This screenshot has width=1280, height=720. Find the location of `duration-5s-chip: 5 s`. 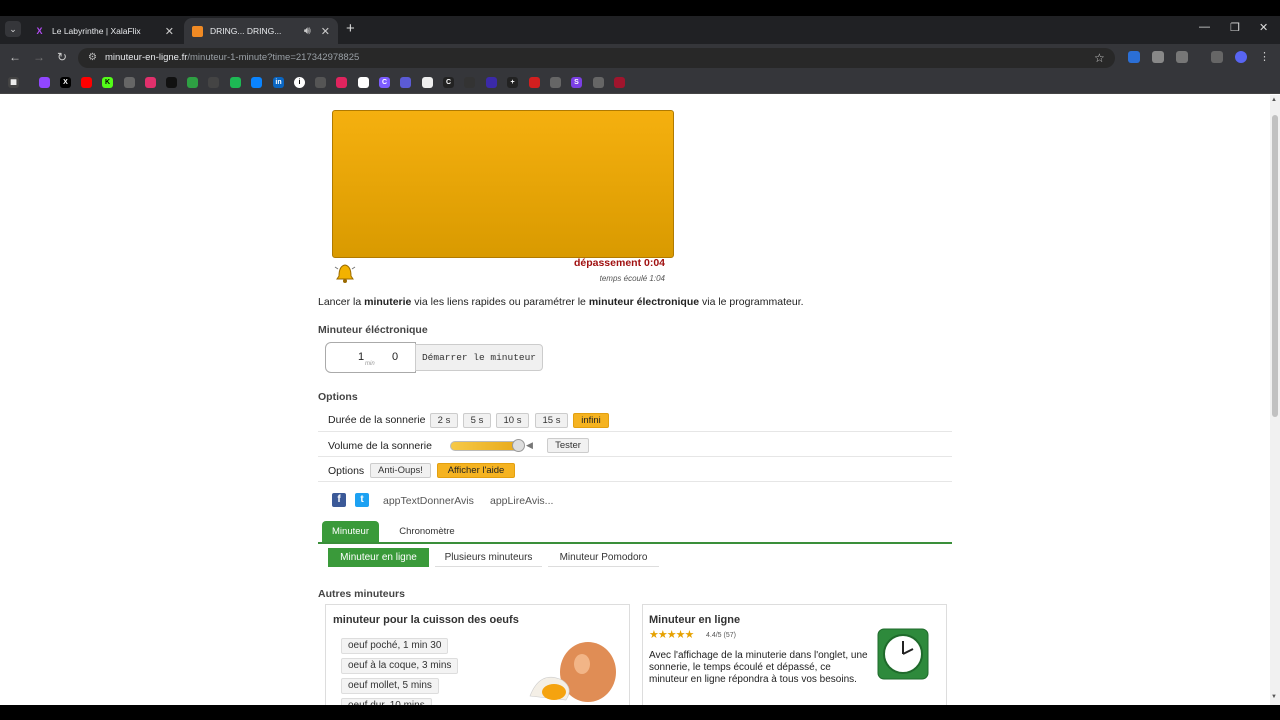

duration-5s-chip: 5 s is located at coordinates (477, 420).